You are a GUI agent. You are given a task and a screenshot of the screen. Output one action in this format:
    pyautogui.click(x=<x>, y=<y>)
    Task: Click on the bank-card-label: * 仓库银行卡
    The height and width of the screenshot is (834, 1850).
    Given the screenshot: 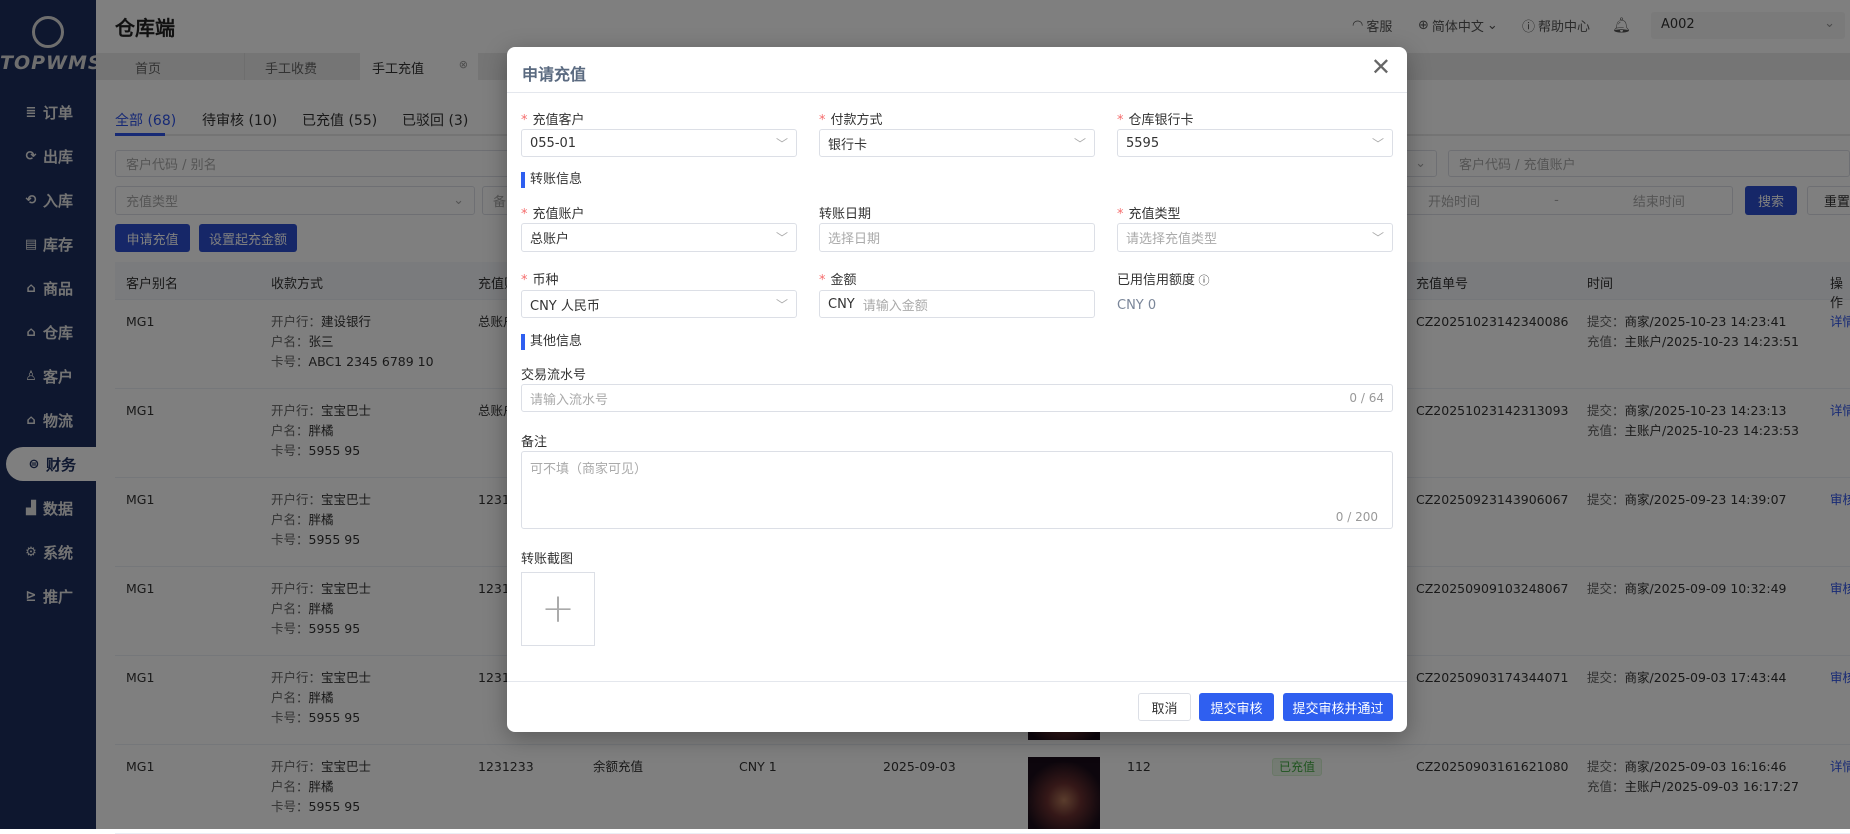 What is the action you would take?
    pyautogui.click(x=1155, y=120)
    